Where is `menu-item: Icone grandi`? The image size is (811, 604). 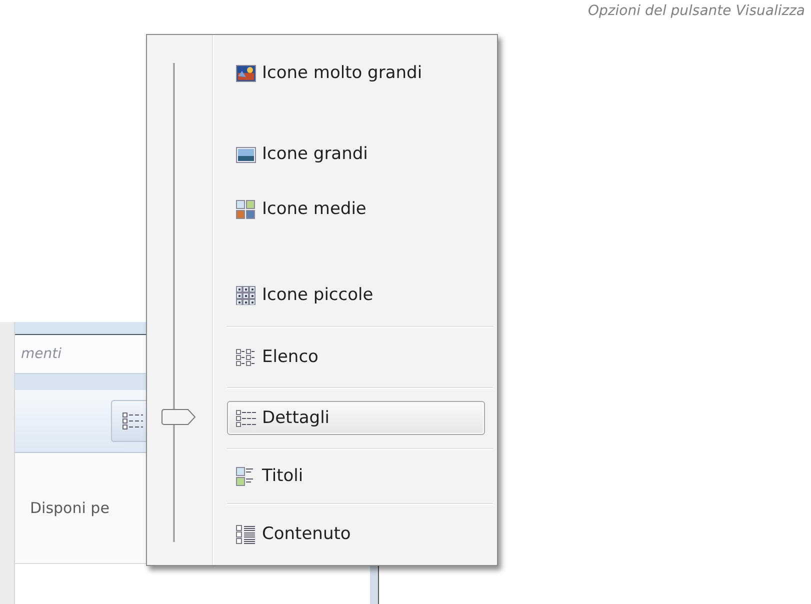 menu-item: Icone grandi is located at coordinates (356, 154).